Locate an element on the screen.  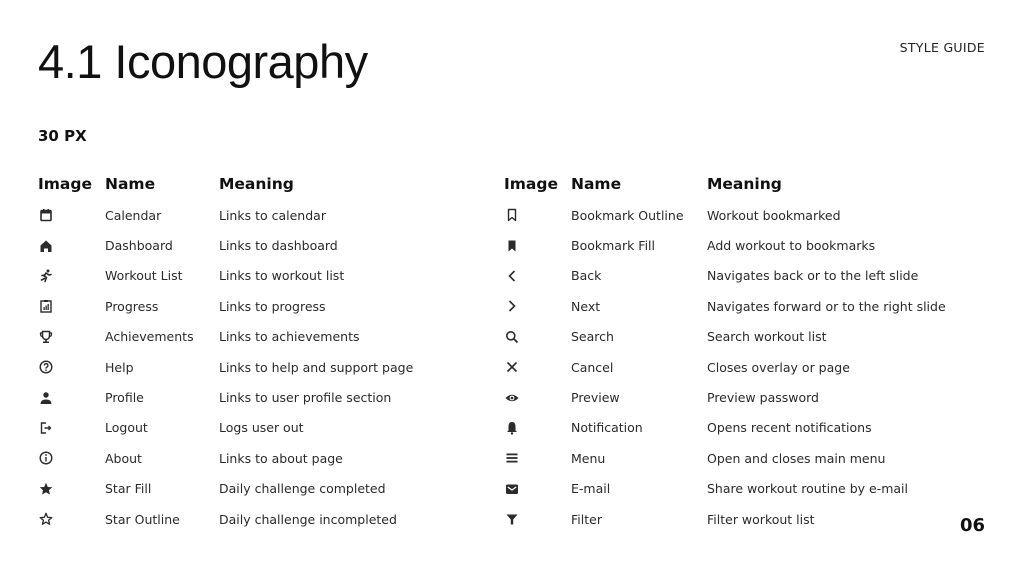
icon-name: Bookmark Outline is located at coordinates (627, 215).